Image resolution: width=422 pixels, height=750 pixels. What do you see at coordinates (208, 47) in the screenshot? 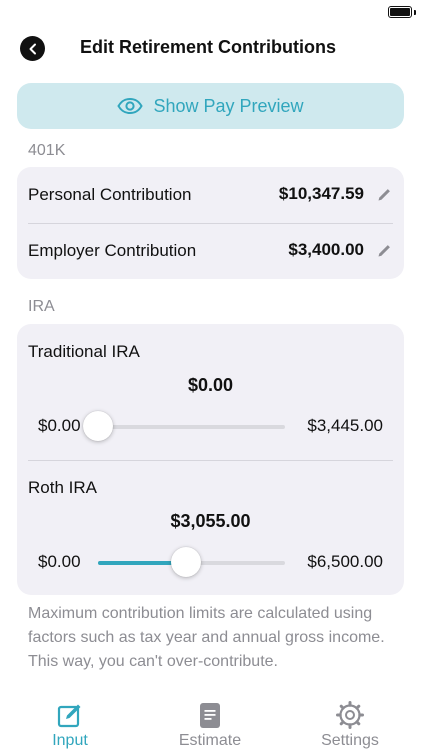
I see `page-title: Edit Retirement Contributions` at bounding box center [208, 47].